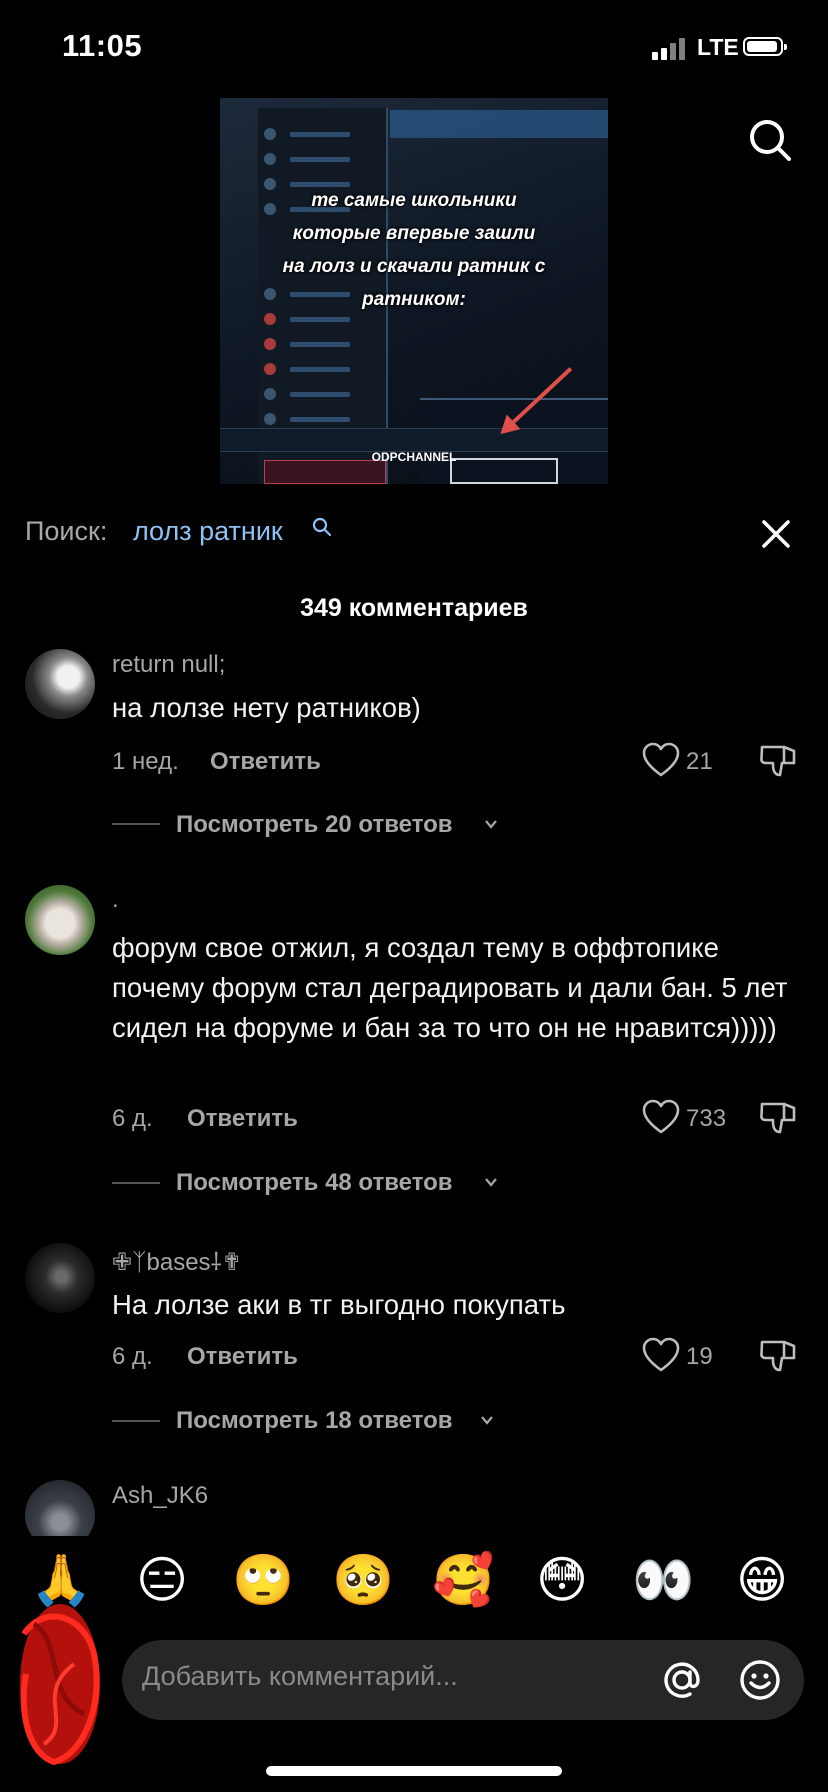  What do you see at coordinates (765, 46) in the screenshot?
I see `battery-icon` at bounding box center [765, 46].